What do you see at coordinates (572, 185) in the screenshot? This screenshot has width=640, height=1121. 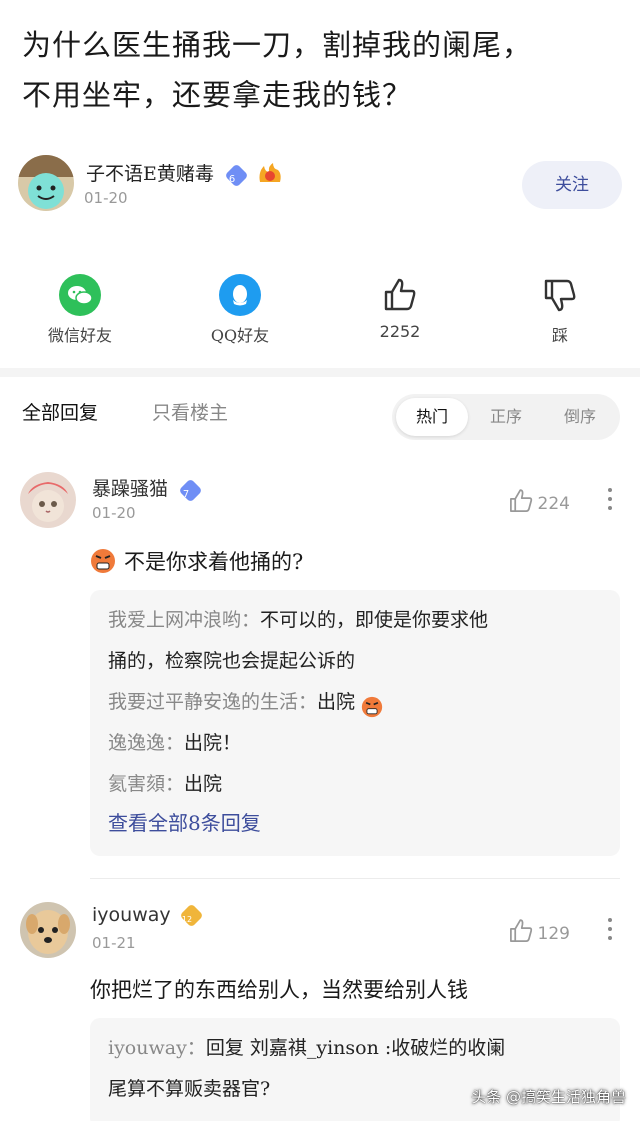 I see `follow-button: 关注` at bounding box center [572, 185].